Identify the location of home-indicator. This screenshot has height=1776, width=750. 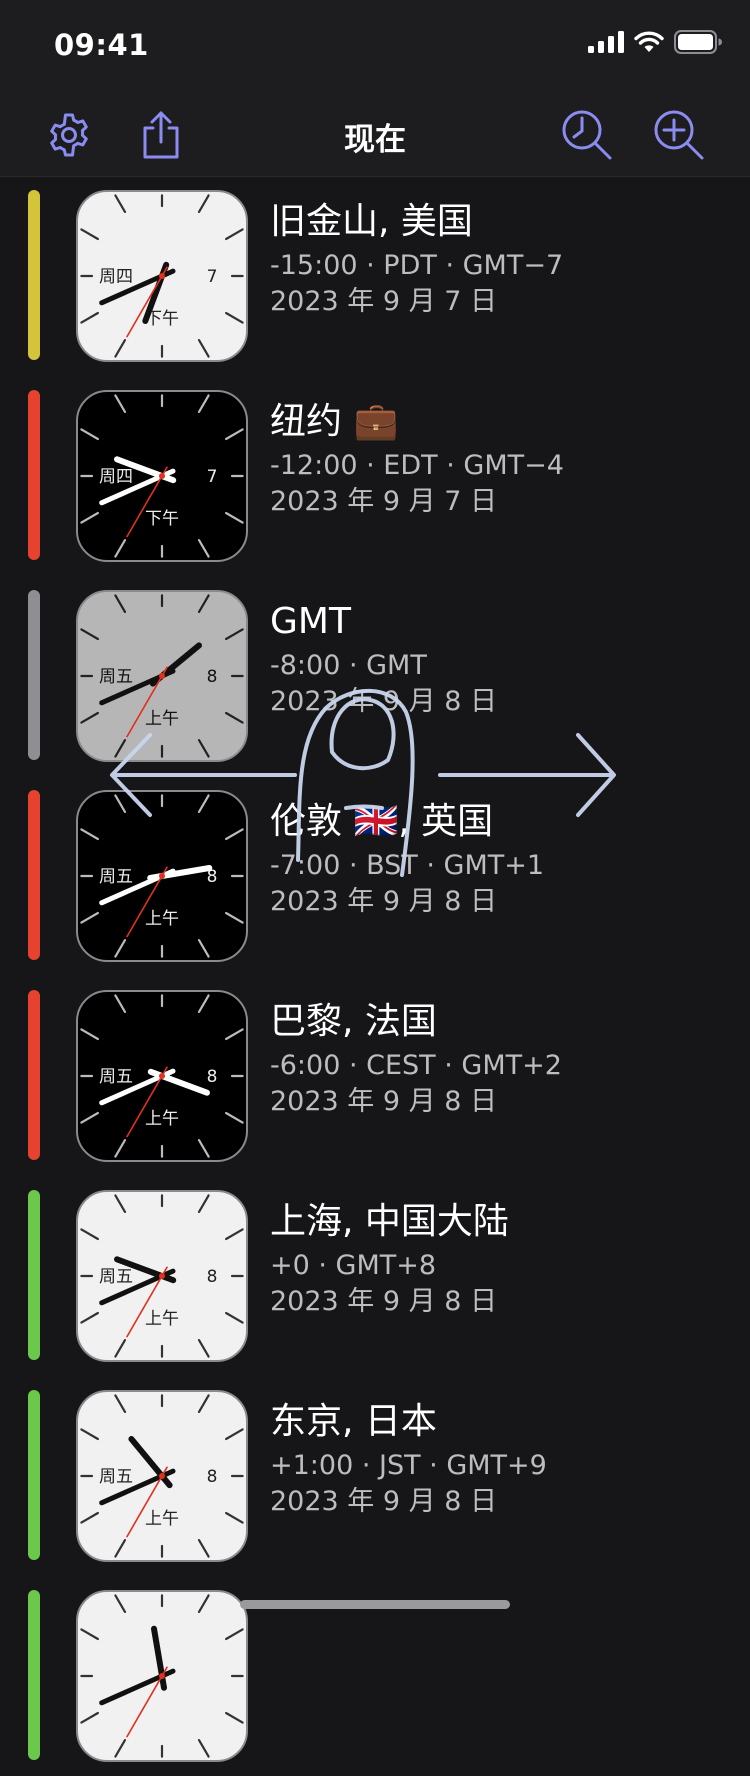
(375, 1604).